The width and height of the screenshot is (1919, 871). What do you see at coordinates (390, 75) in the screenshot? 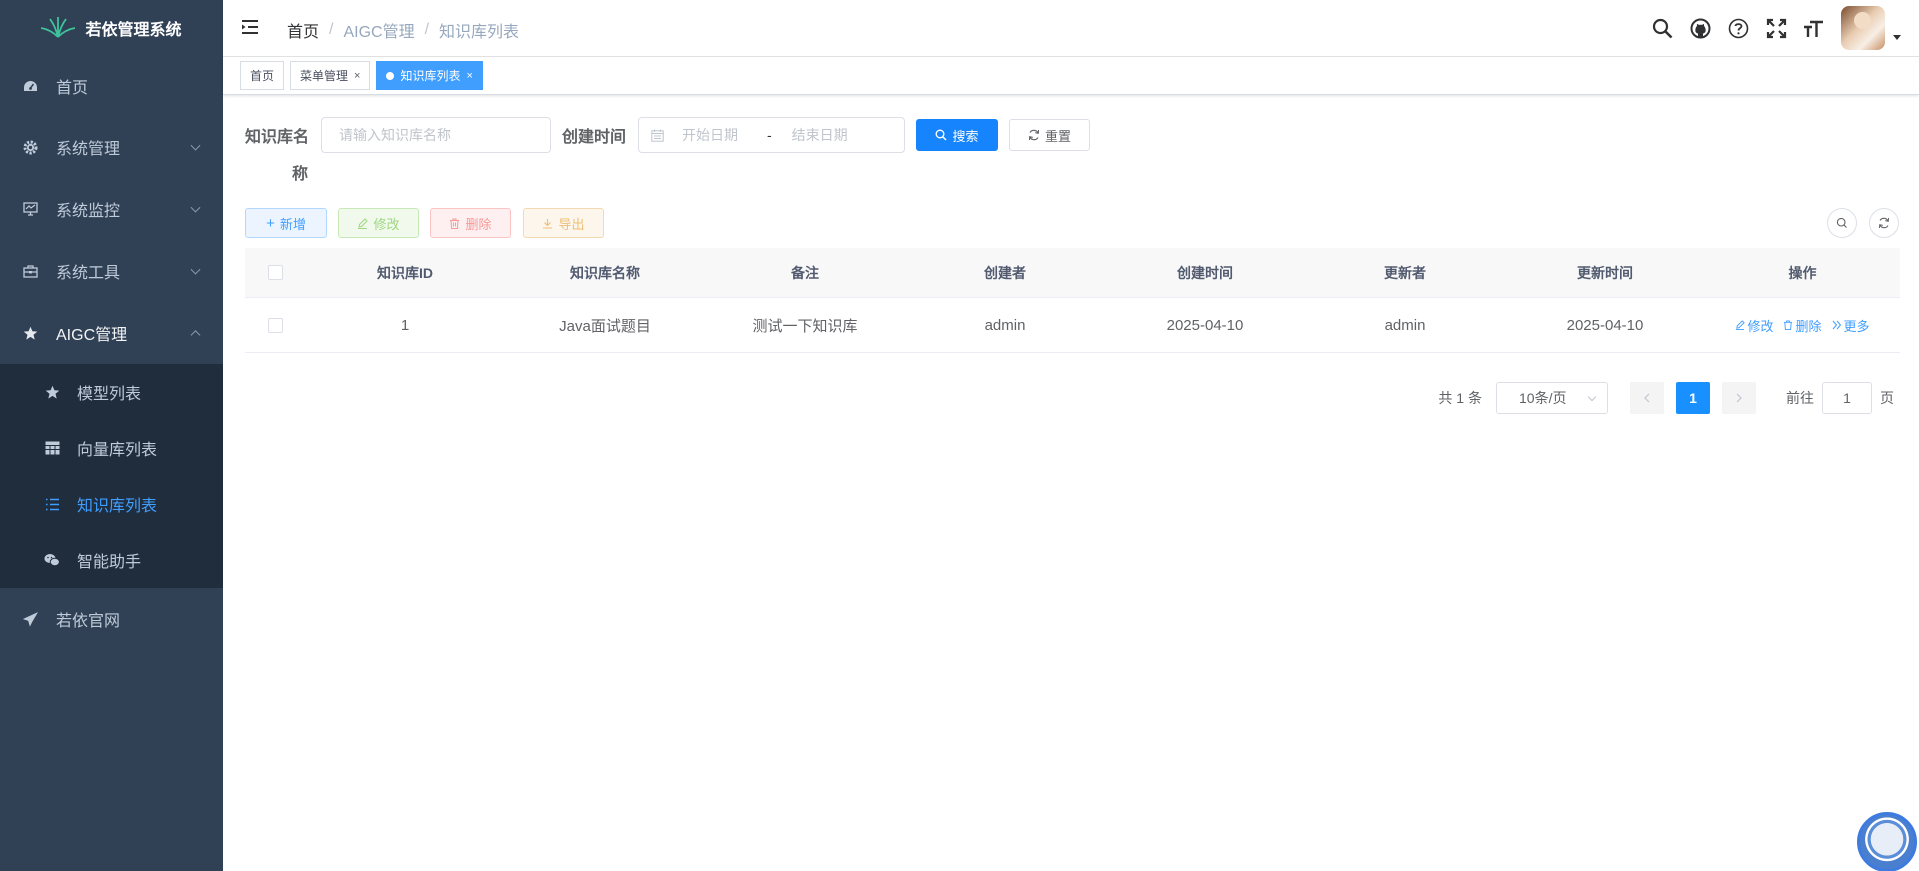
I see `active-dot-icon` at bounding box center [390, 75].